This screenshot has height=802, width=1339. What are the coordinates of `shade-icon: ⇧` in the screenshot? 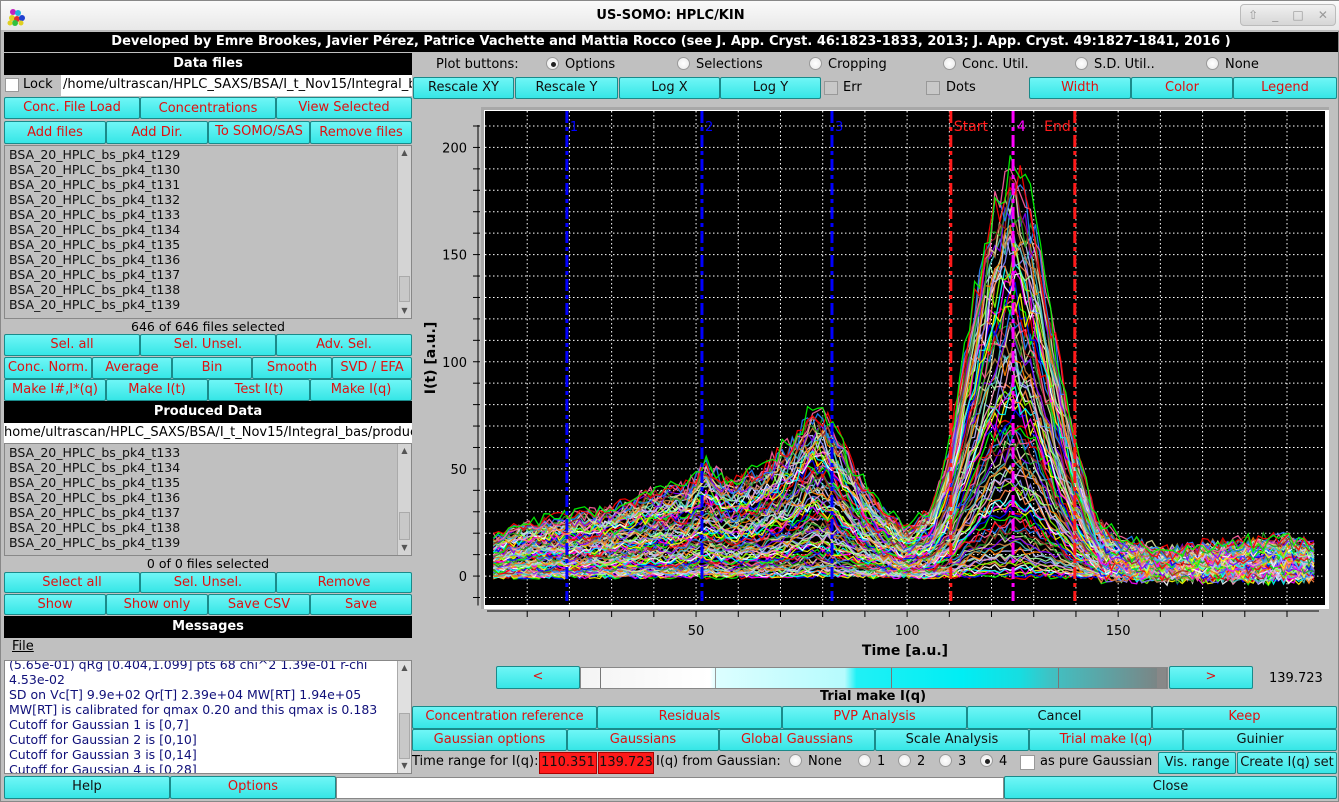 It's located at (1253, 15).